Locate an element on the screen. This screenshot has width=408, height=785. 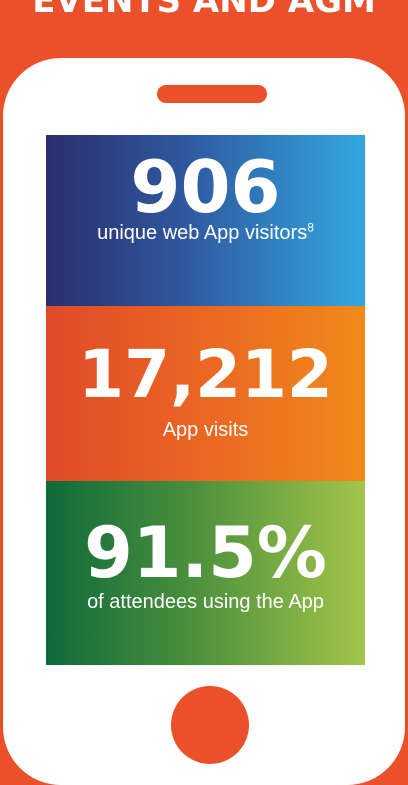
stat-value: 17,212 is located at coordinates (205, 374).